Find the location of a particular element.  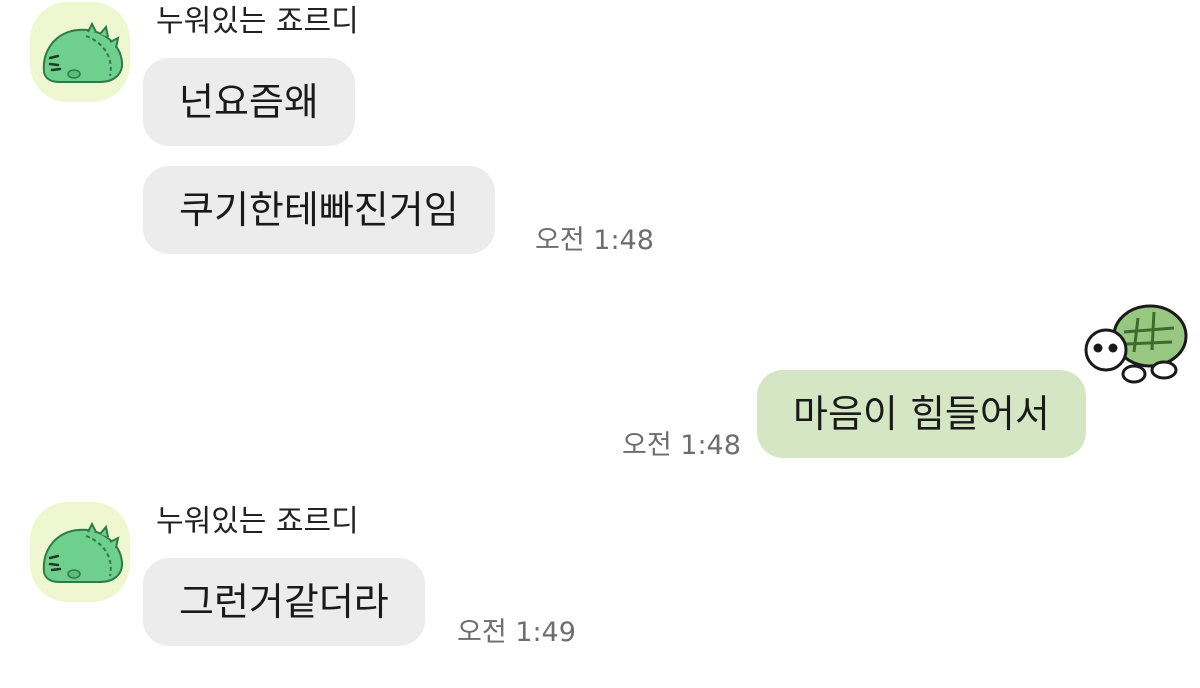

message-bubble: 넌요즘왜 is located at coordinates (249, 102).